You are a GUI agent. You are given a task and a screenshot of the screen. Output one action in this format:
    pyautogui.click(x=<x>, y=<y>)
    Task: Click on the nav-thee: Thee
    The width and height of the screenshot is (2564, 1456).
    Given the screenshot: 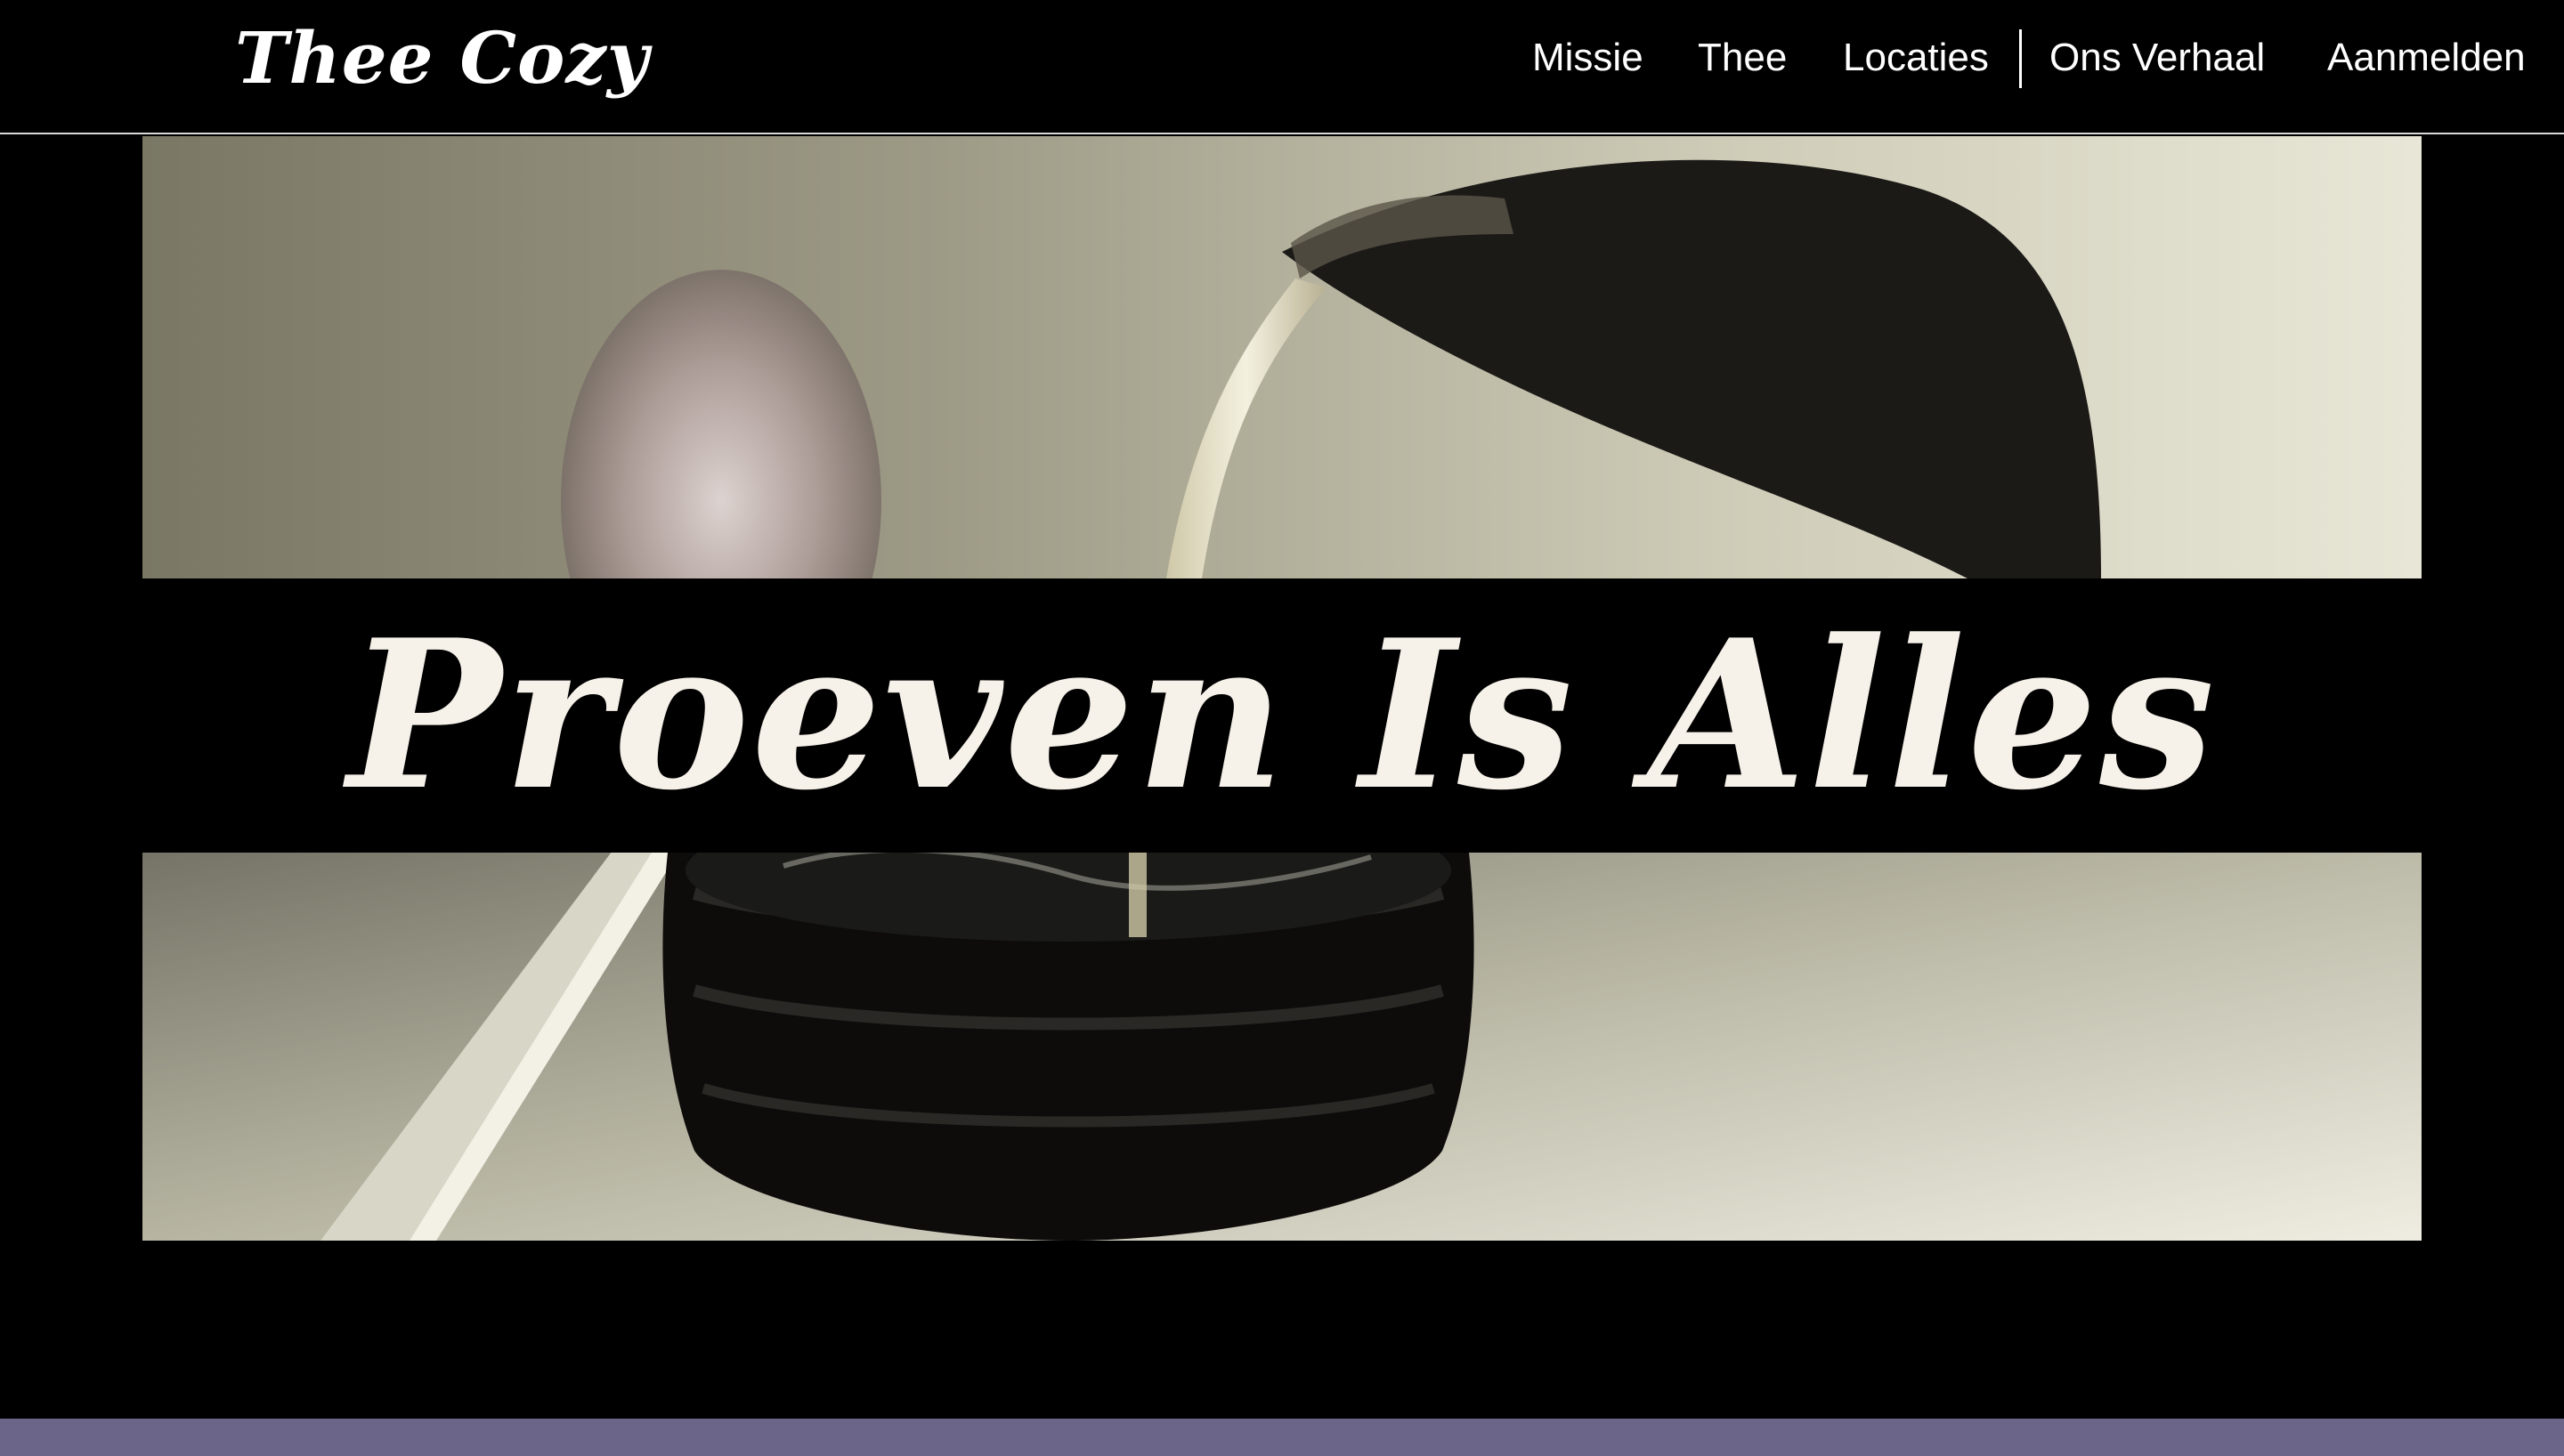 What is the action you would take?
    pyautogui.click(x=1742, y=58)
    